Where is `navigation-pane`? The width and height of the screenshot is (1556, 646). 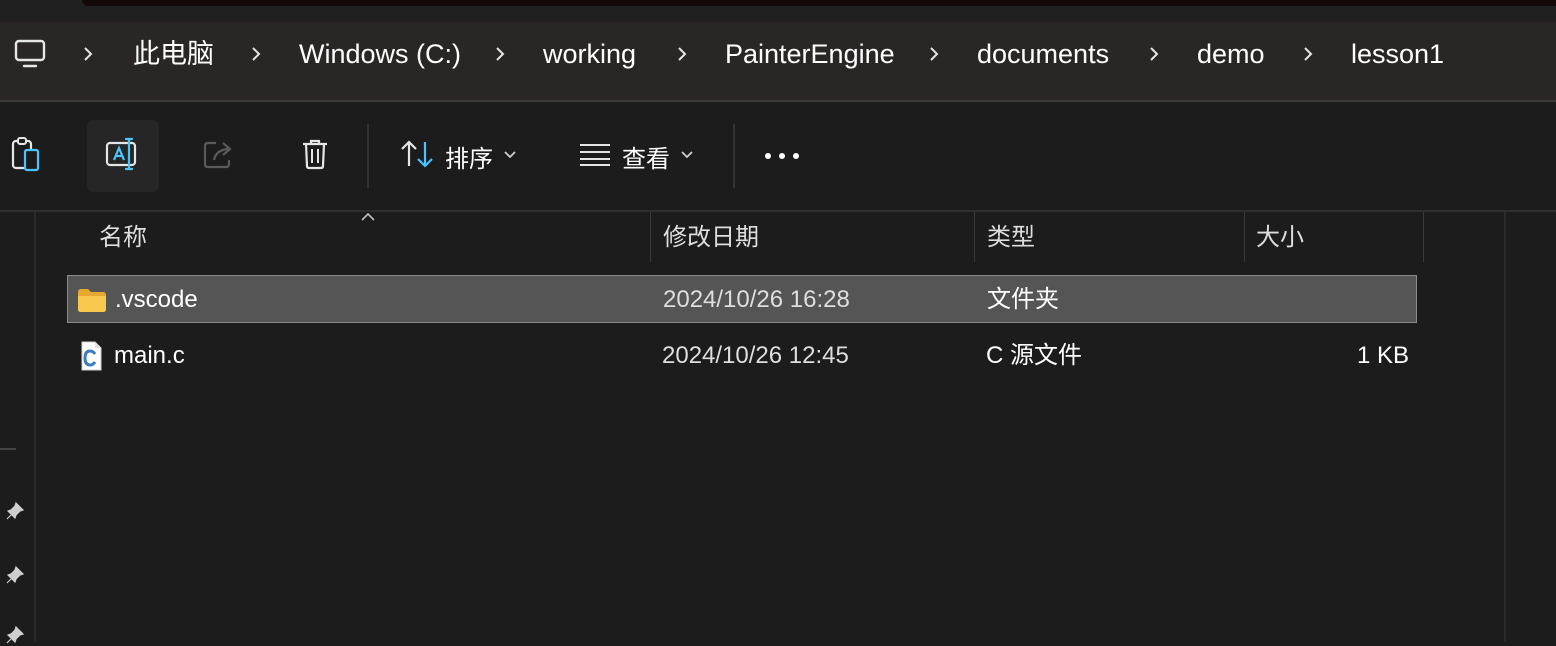 navigation-pane is located at coordinates (18, 428).